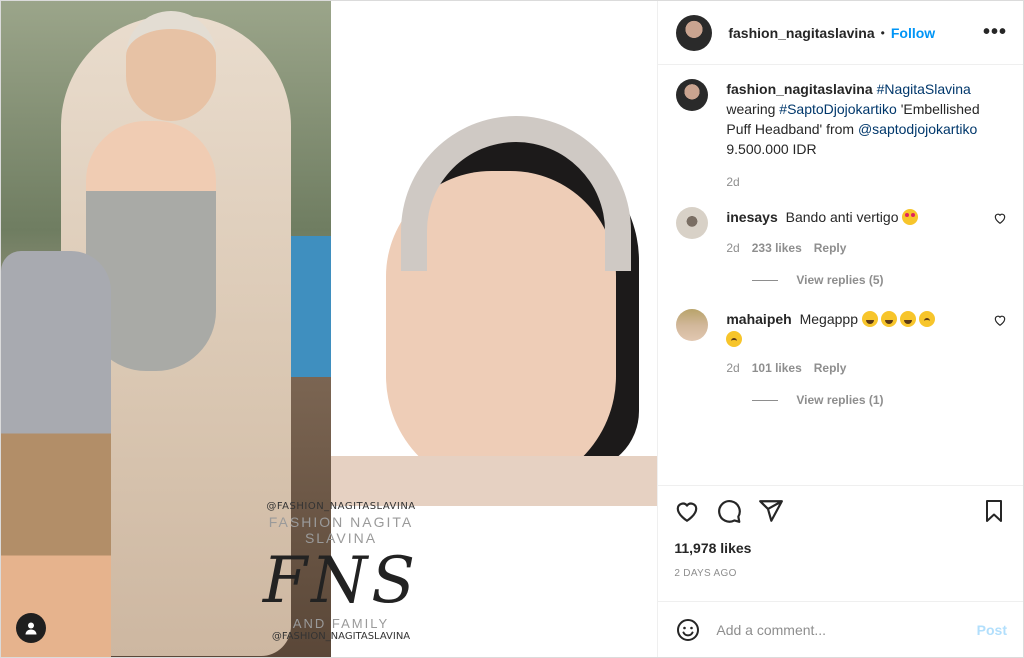 Image resolution: width=1024 pixels, height=658 pixels. What do you see at coordinates (924, 89) in the screenshot?
I see `hashtag-link: #NagitaSlavina` at bounding box center [924, 89].